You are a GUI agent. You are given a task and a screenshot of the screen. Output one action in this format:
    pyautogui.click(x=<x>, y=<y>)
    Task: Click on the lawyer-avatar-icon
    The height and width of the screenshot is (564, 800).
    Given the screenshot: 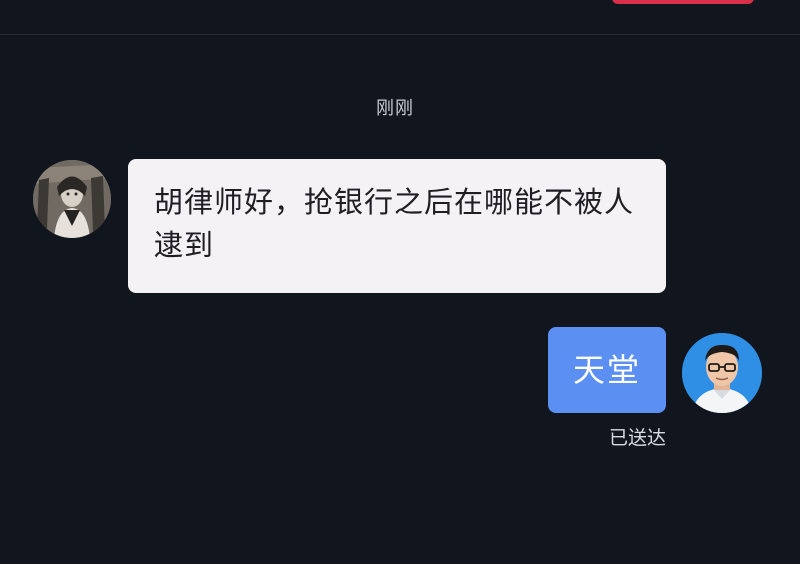 What is the action you would take?
    pyautogui.click(x=722, y=373)
    